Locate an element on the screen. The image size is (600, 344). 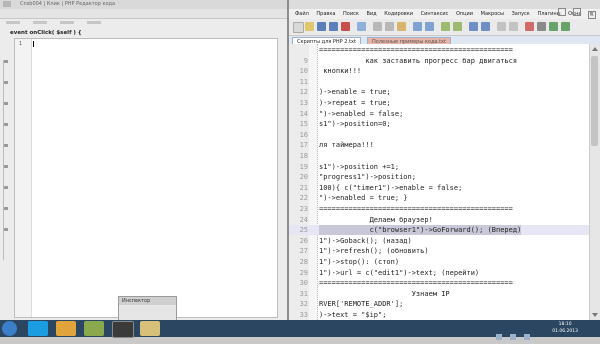
line-number: 9 is located at coordinates (305, 60).